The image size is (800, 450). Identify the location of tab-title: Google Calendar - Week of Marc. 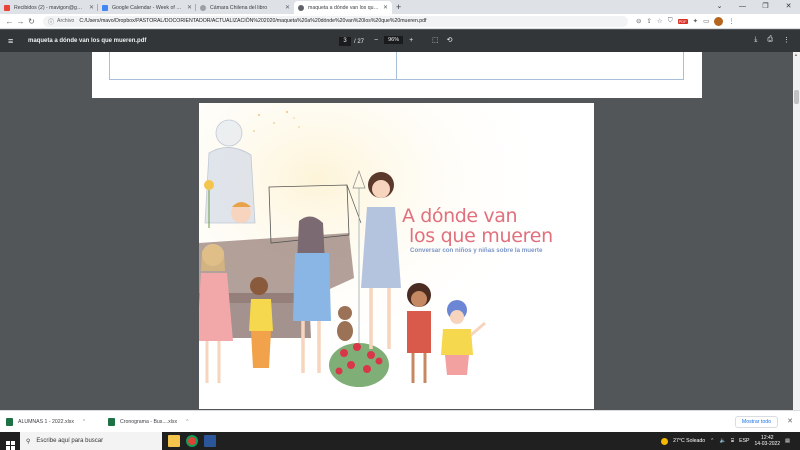
(148, 7).